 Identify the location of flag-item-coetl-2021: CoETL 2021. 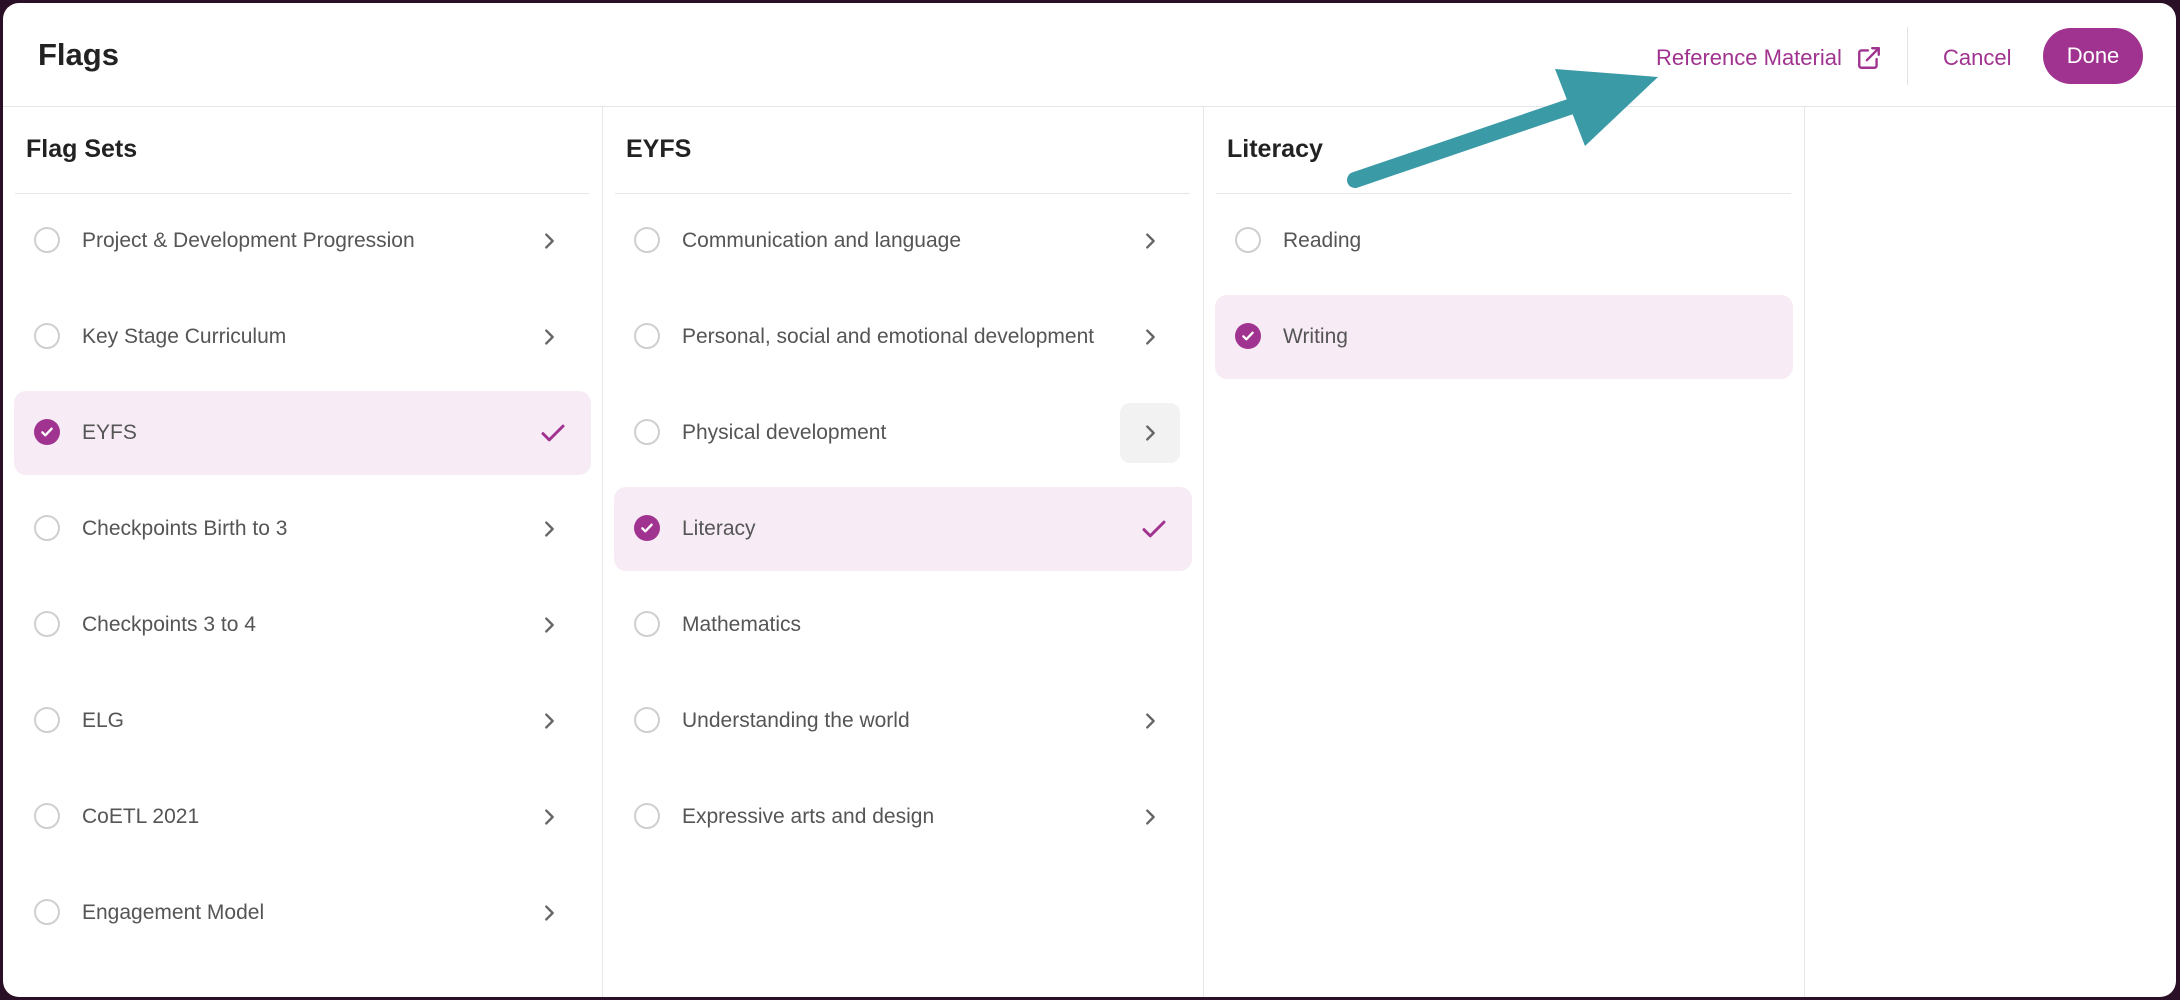
(302, 817).